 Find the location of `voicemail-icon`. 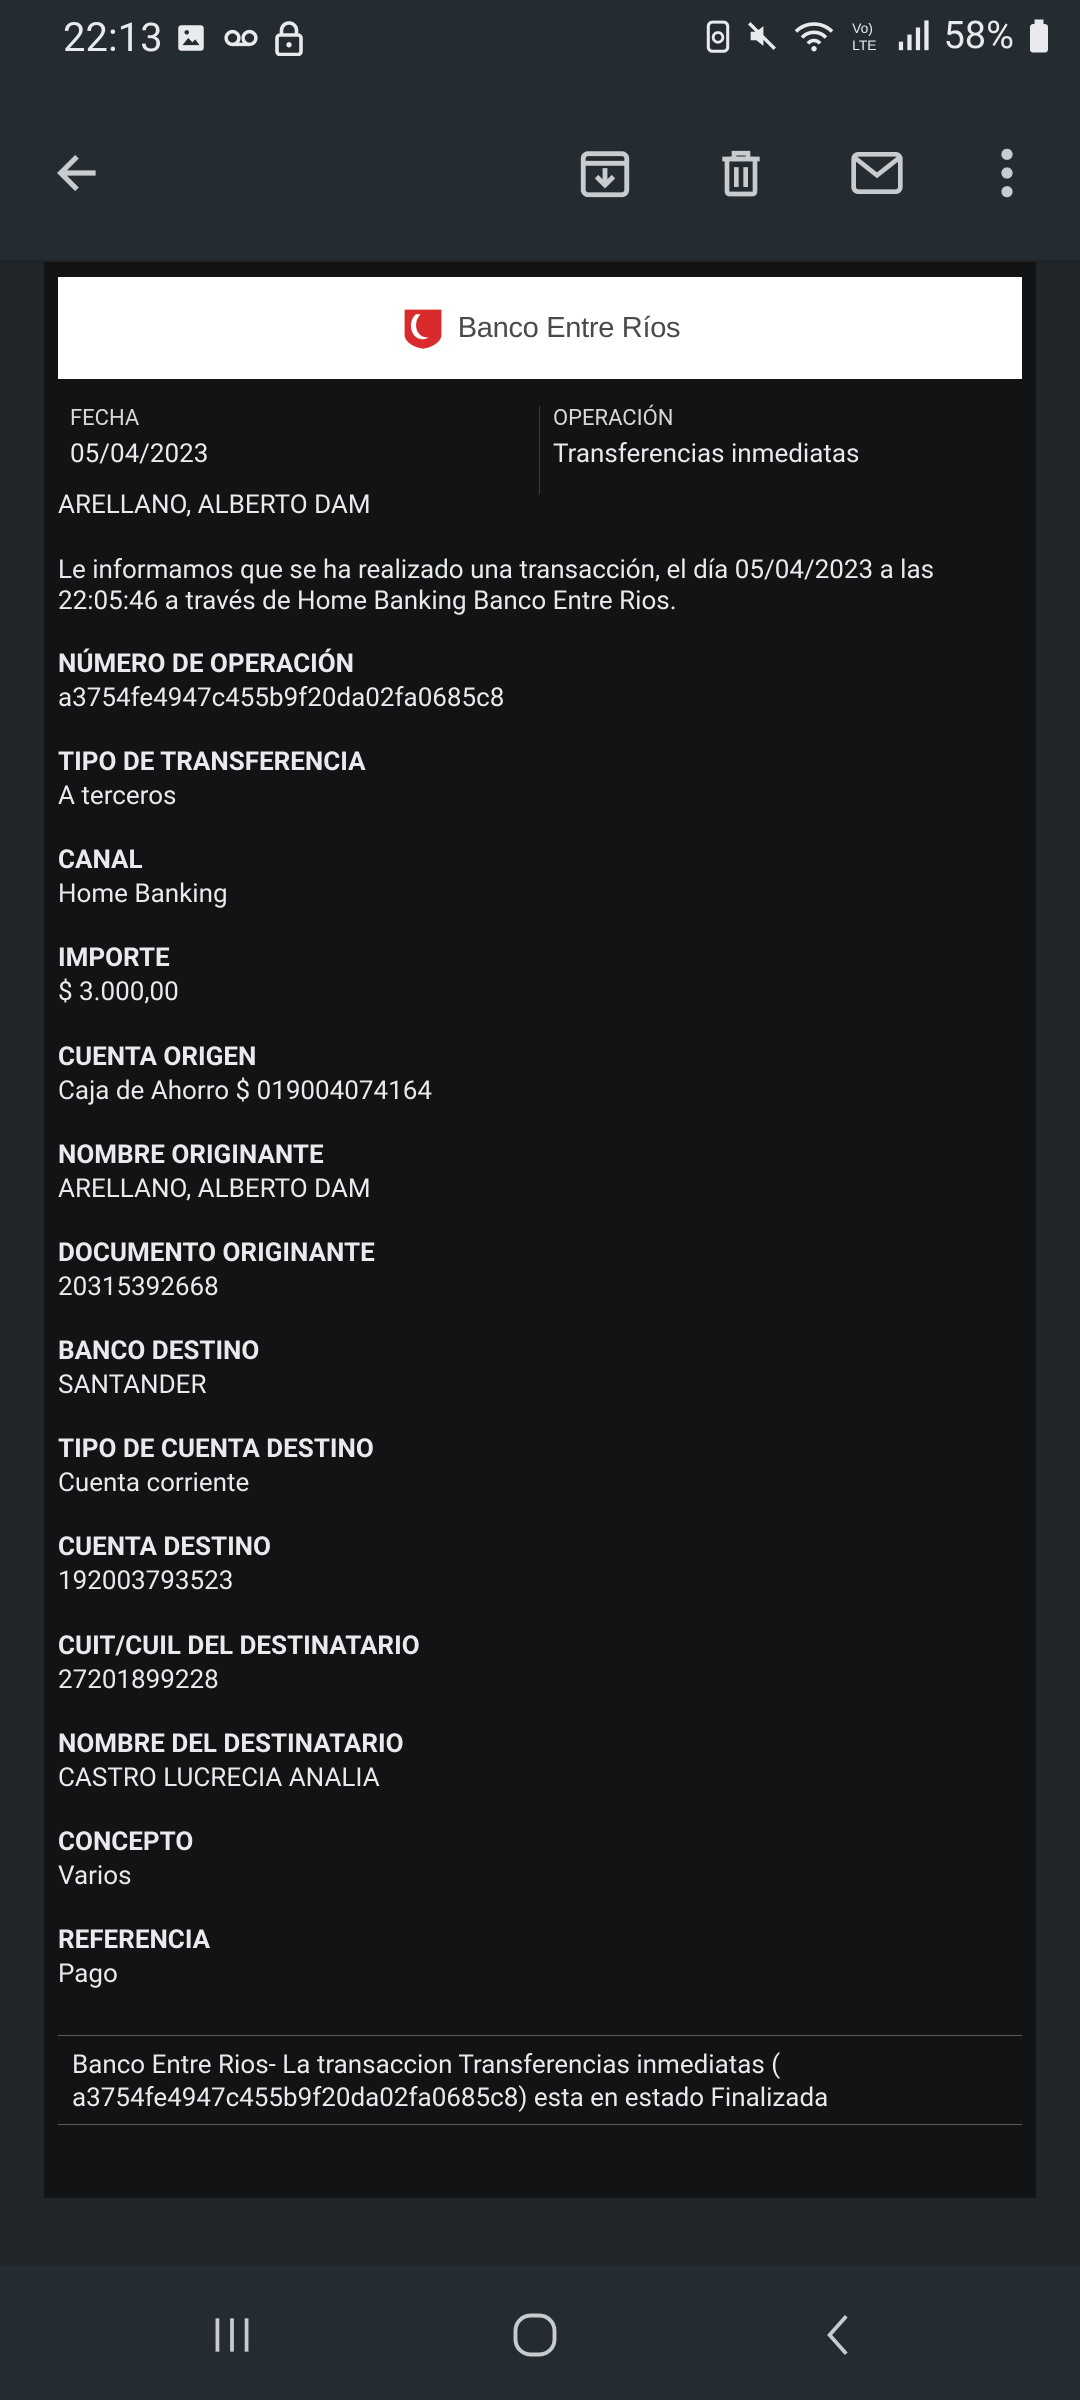

voicemail-icon is located at coordinates (241, 38).